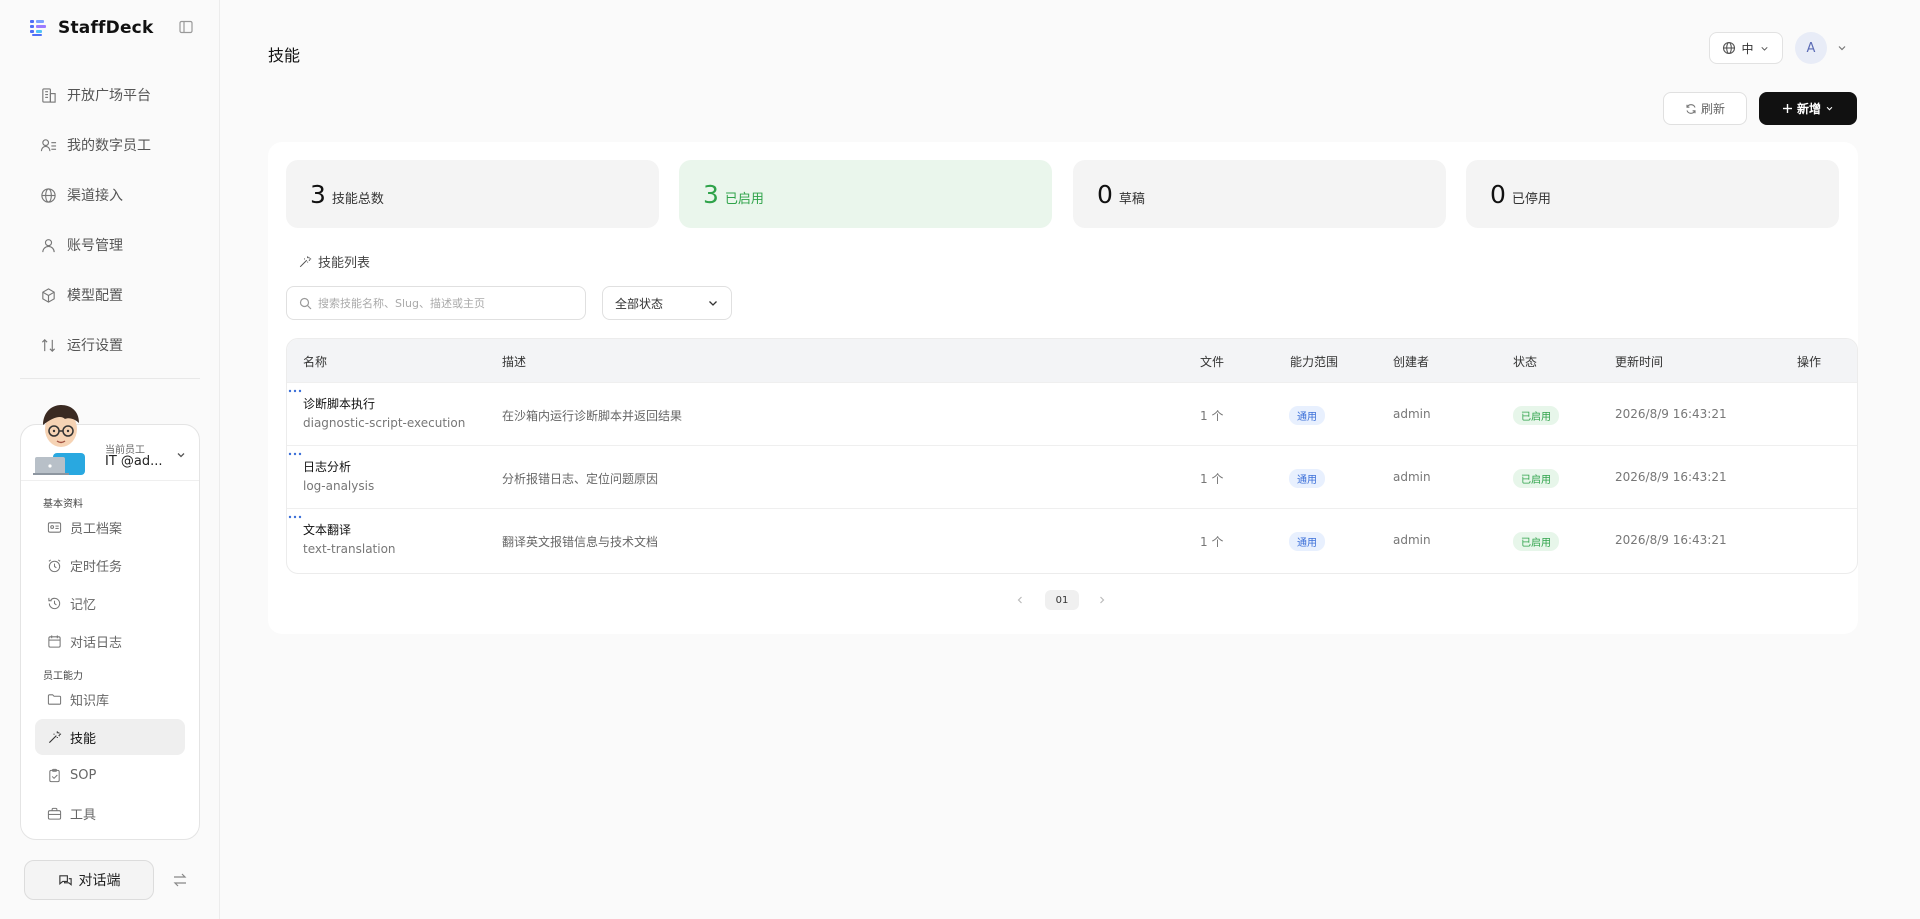  Describe the element at coordinates (95, 196) in the screenshot. I see `nav-item-label: 渠道接入` at that location.